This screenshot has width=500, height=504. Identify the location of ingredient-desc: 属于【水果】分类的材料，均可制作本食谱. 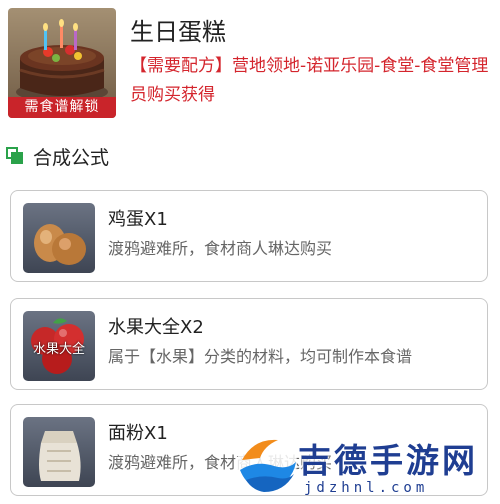
(260, 356).